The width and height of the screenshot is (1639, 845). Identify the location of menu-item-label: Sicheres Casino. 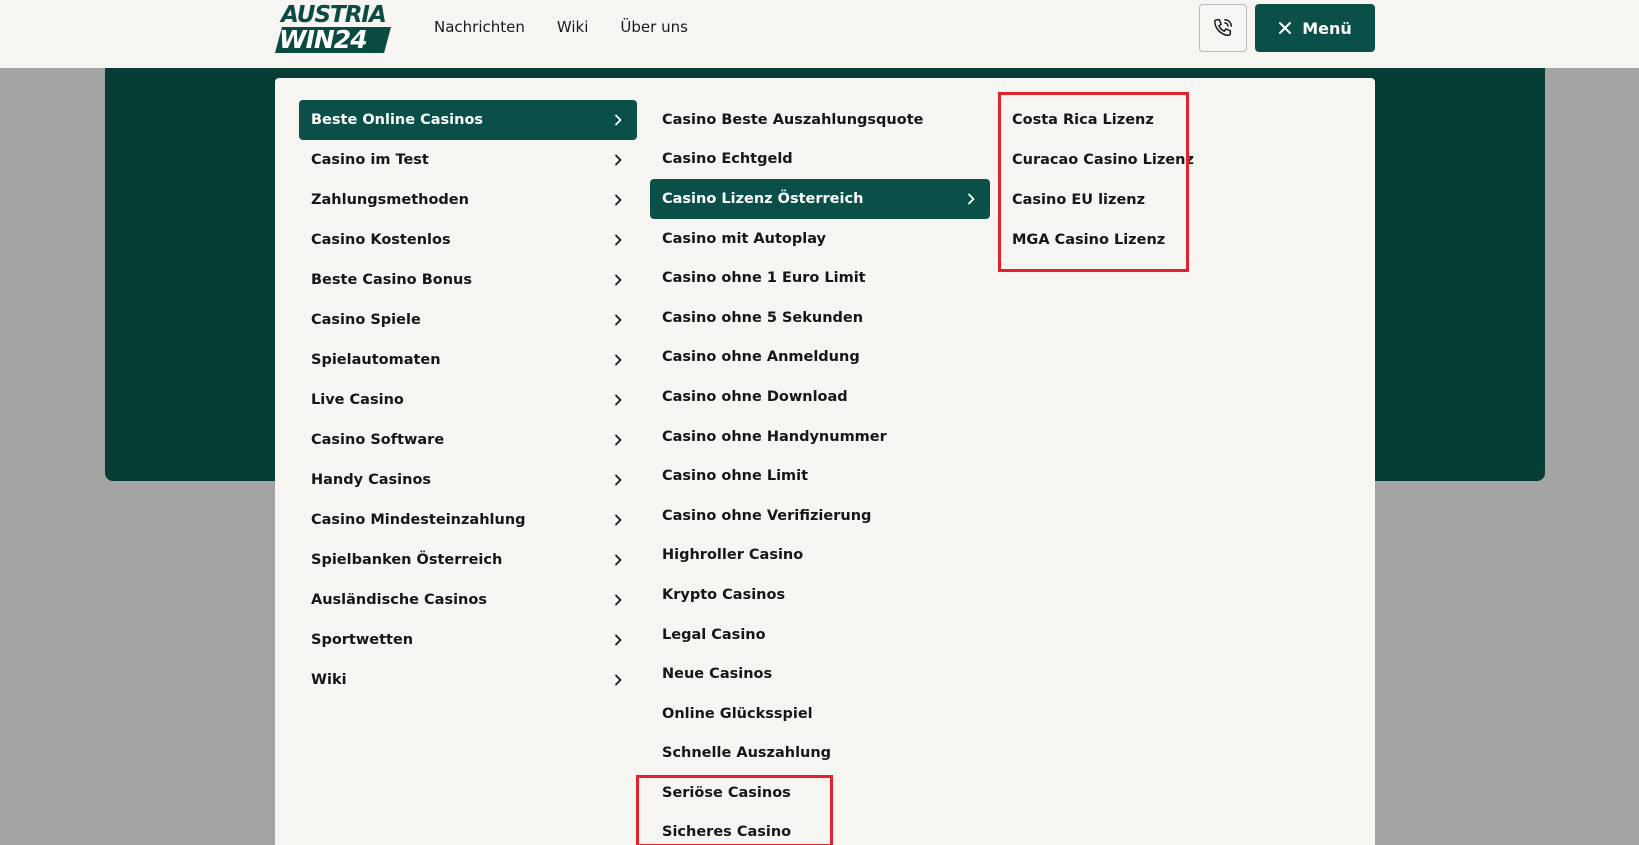
(727, 832).